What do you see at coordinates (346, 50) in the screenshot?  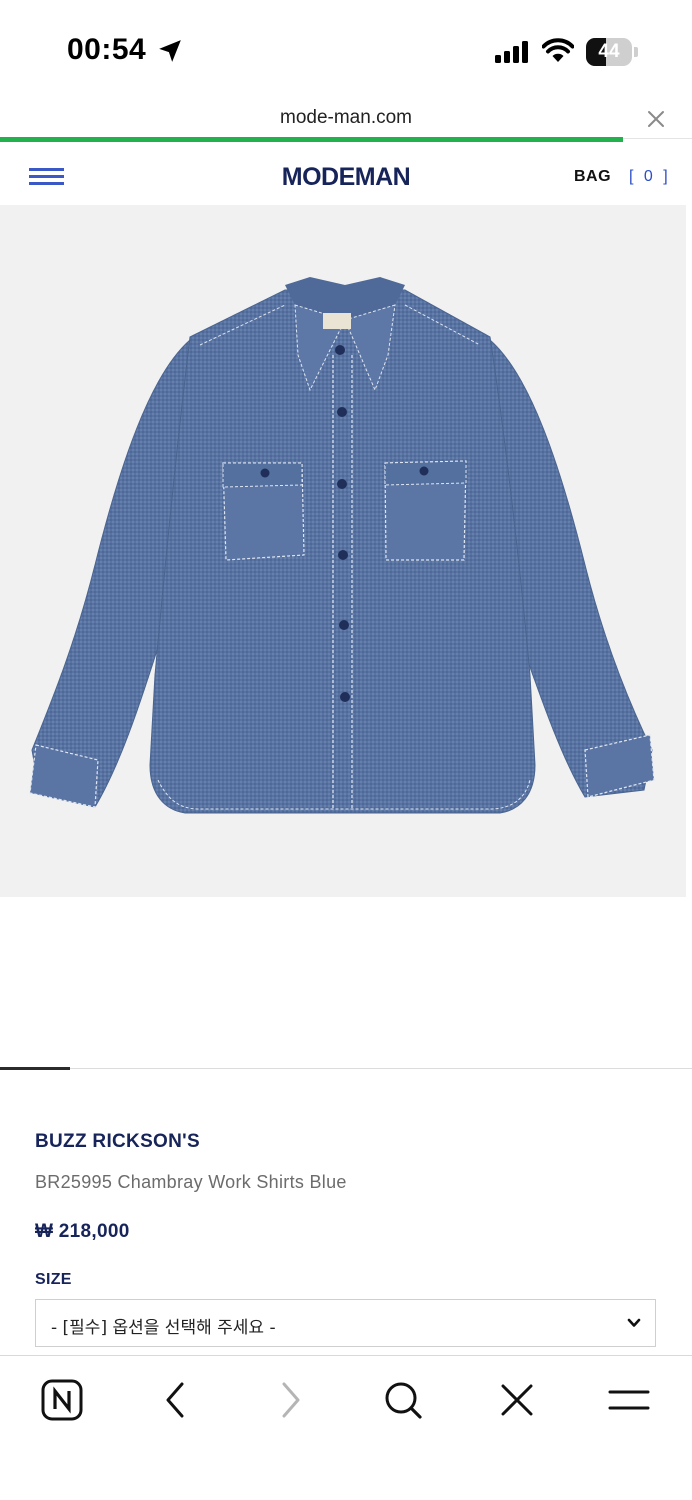 I see `status-bar: 00:54 44` at bounding box center [346, 50].